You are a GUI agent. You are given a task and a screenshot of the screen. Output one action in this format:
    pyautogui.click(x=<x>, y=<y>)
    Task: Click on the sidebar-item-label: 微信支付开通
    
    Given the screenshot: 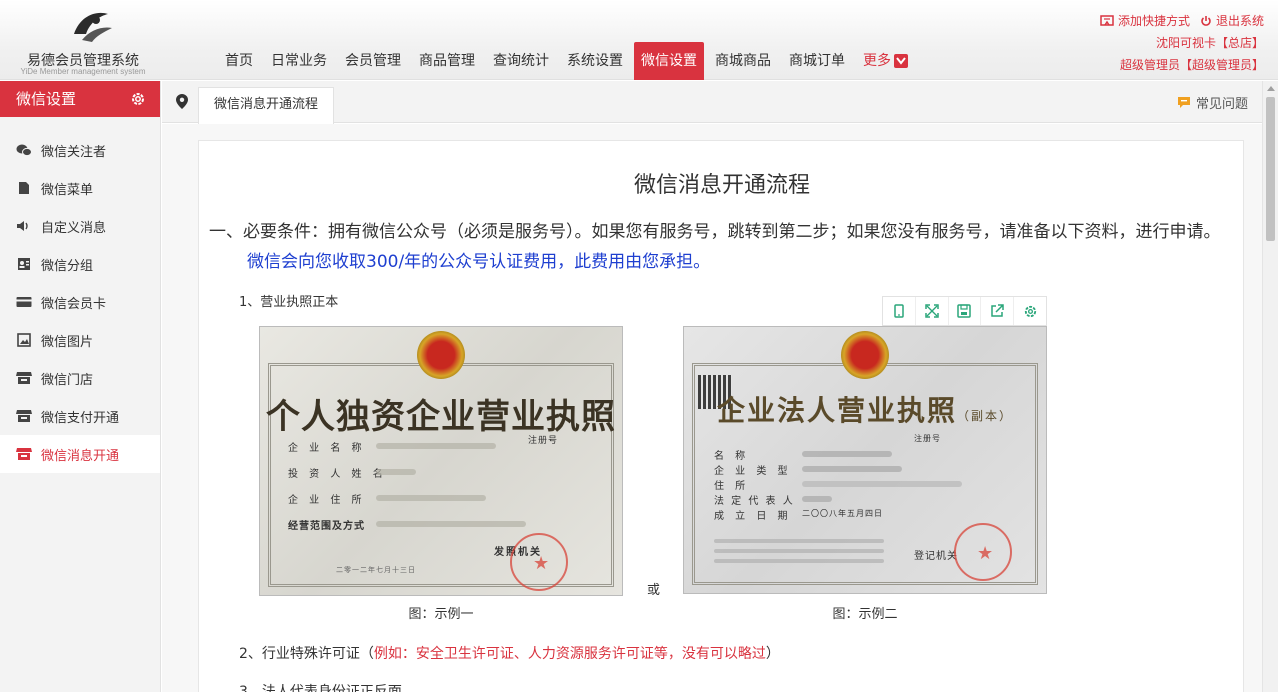 What is the action you would take?
    pyautogui.click(x=80, y=418)
    